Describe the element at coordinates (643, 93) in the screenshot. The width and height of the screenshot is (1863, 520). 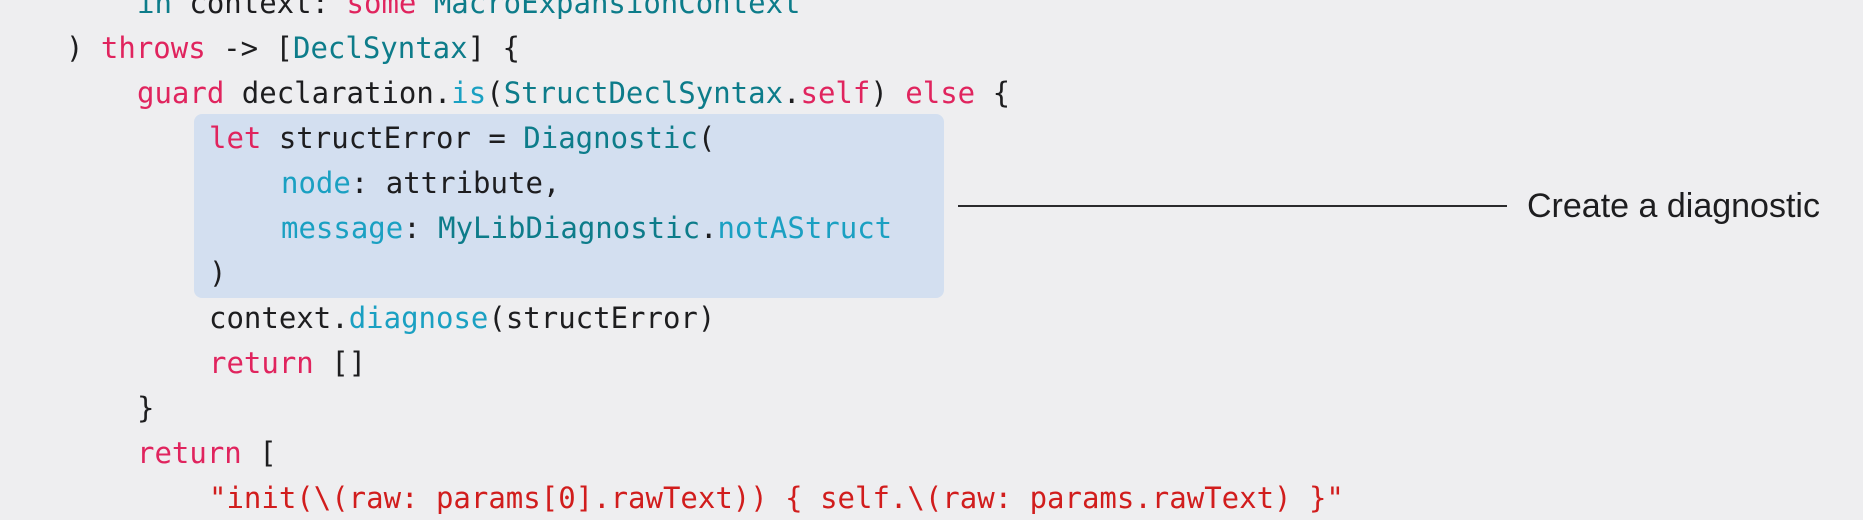
I see `code-token: StructDeclSyntax` at that location.